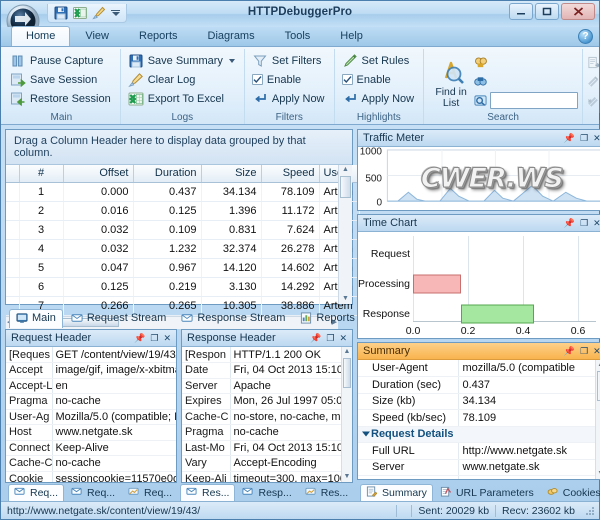 The height and width of the screenshot is (520, 600). Describe the element at coordinates (351, 36) in the screenshot. I see `tab-help: Help` at that location.